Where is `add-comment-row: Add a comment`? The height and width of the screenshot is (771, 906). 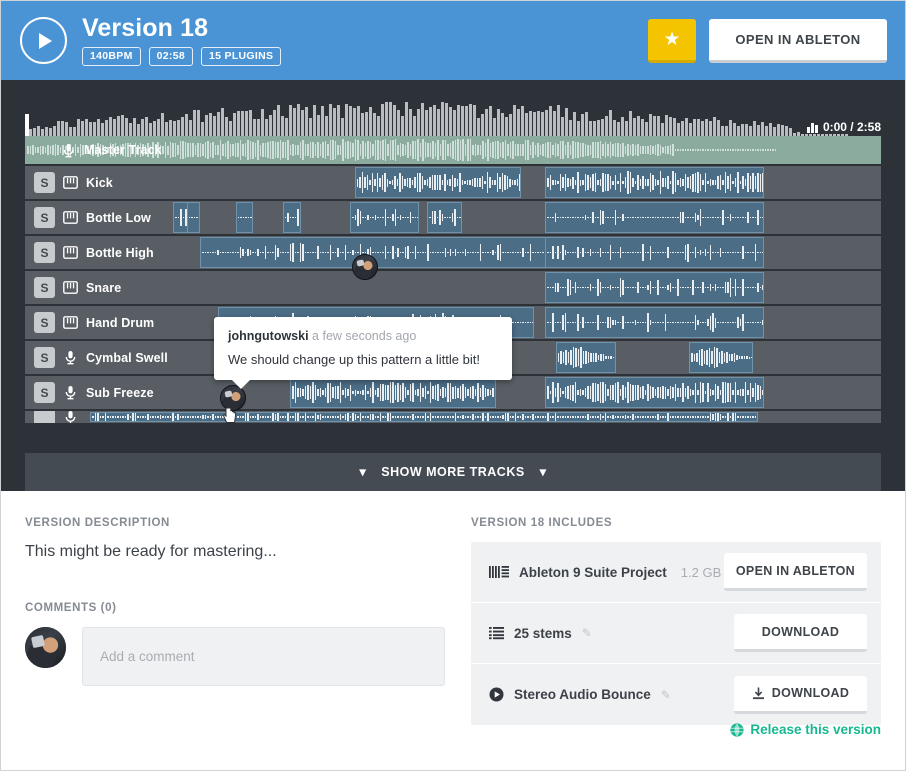 add-comment-row: Add a comment is located at coordinates (235, 656).